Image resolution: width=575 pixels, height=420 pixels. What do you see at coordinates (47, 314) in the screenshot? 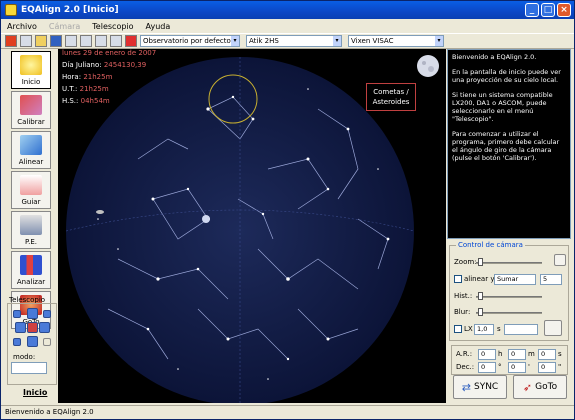
I see `diag-up-right-icon` at bounding box center [47, 314].